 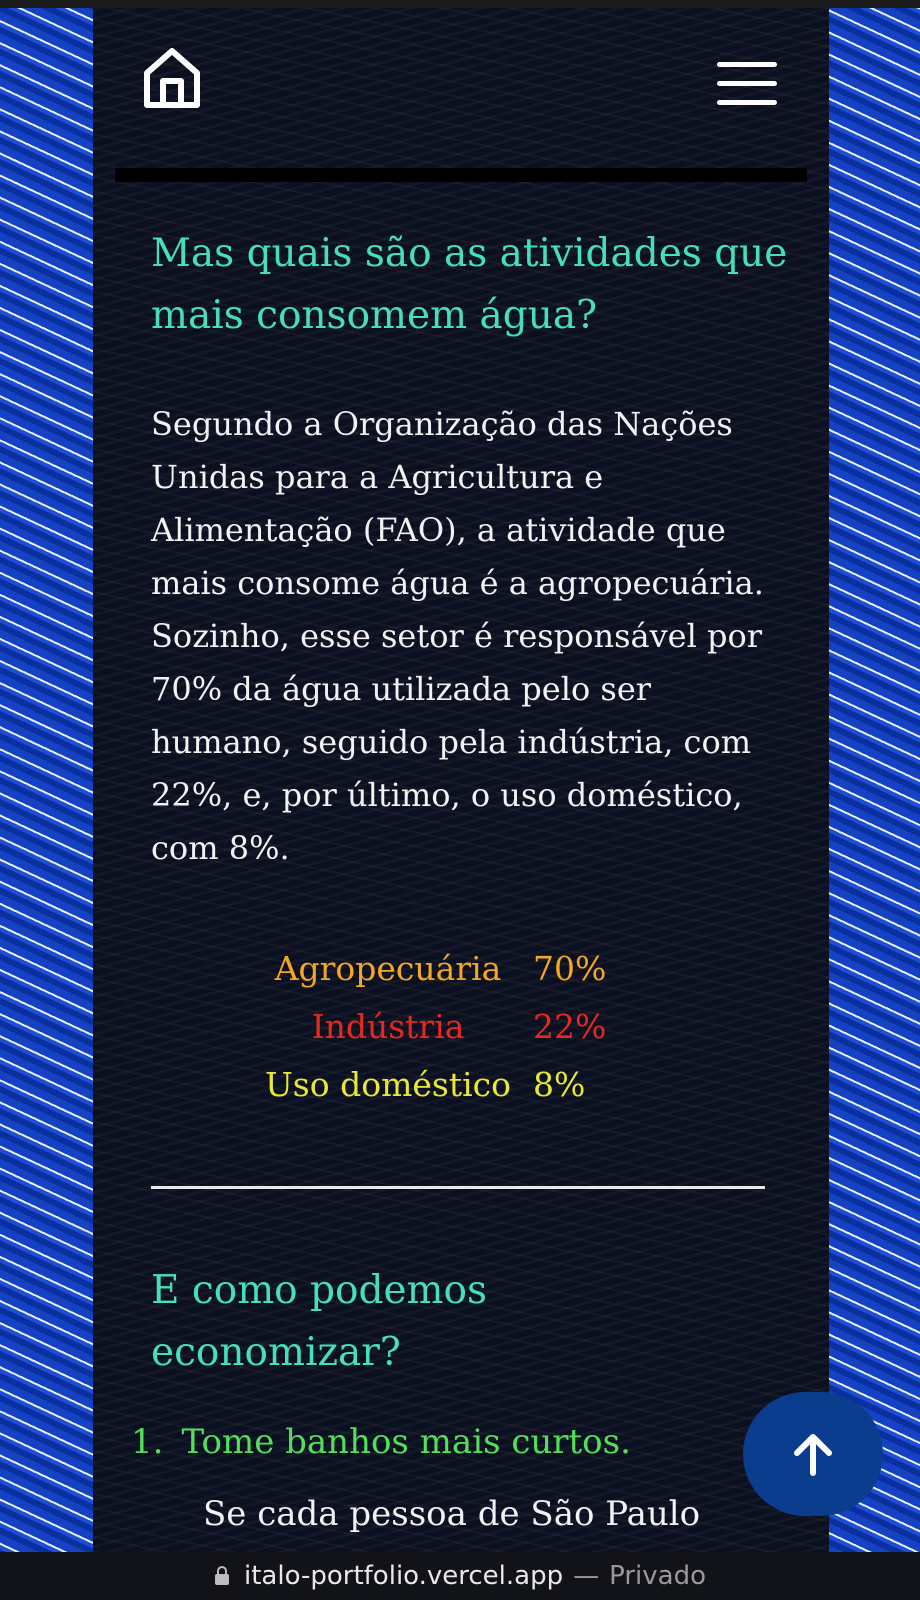 I want to click on stat-label: Uso doméstico, so click(x=388, y=1084).